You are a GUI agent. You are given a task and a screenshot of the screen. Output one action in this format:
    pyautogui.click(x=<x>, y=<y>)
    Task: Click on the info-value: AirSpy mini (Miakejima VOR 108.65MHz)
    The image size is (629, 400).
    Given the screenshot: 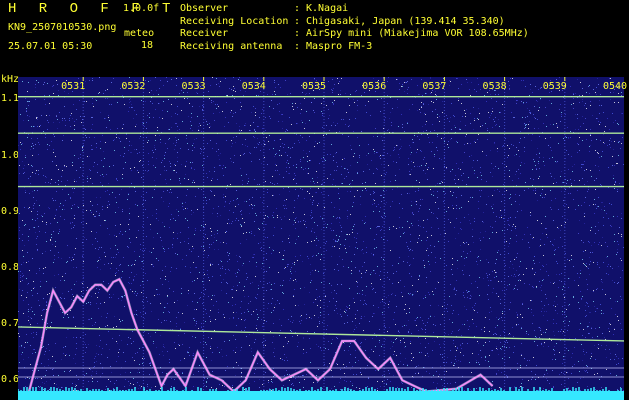 What is the action you would take?
    pyautogui.click(x=417, y=33)
    